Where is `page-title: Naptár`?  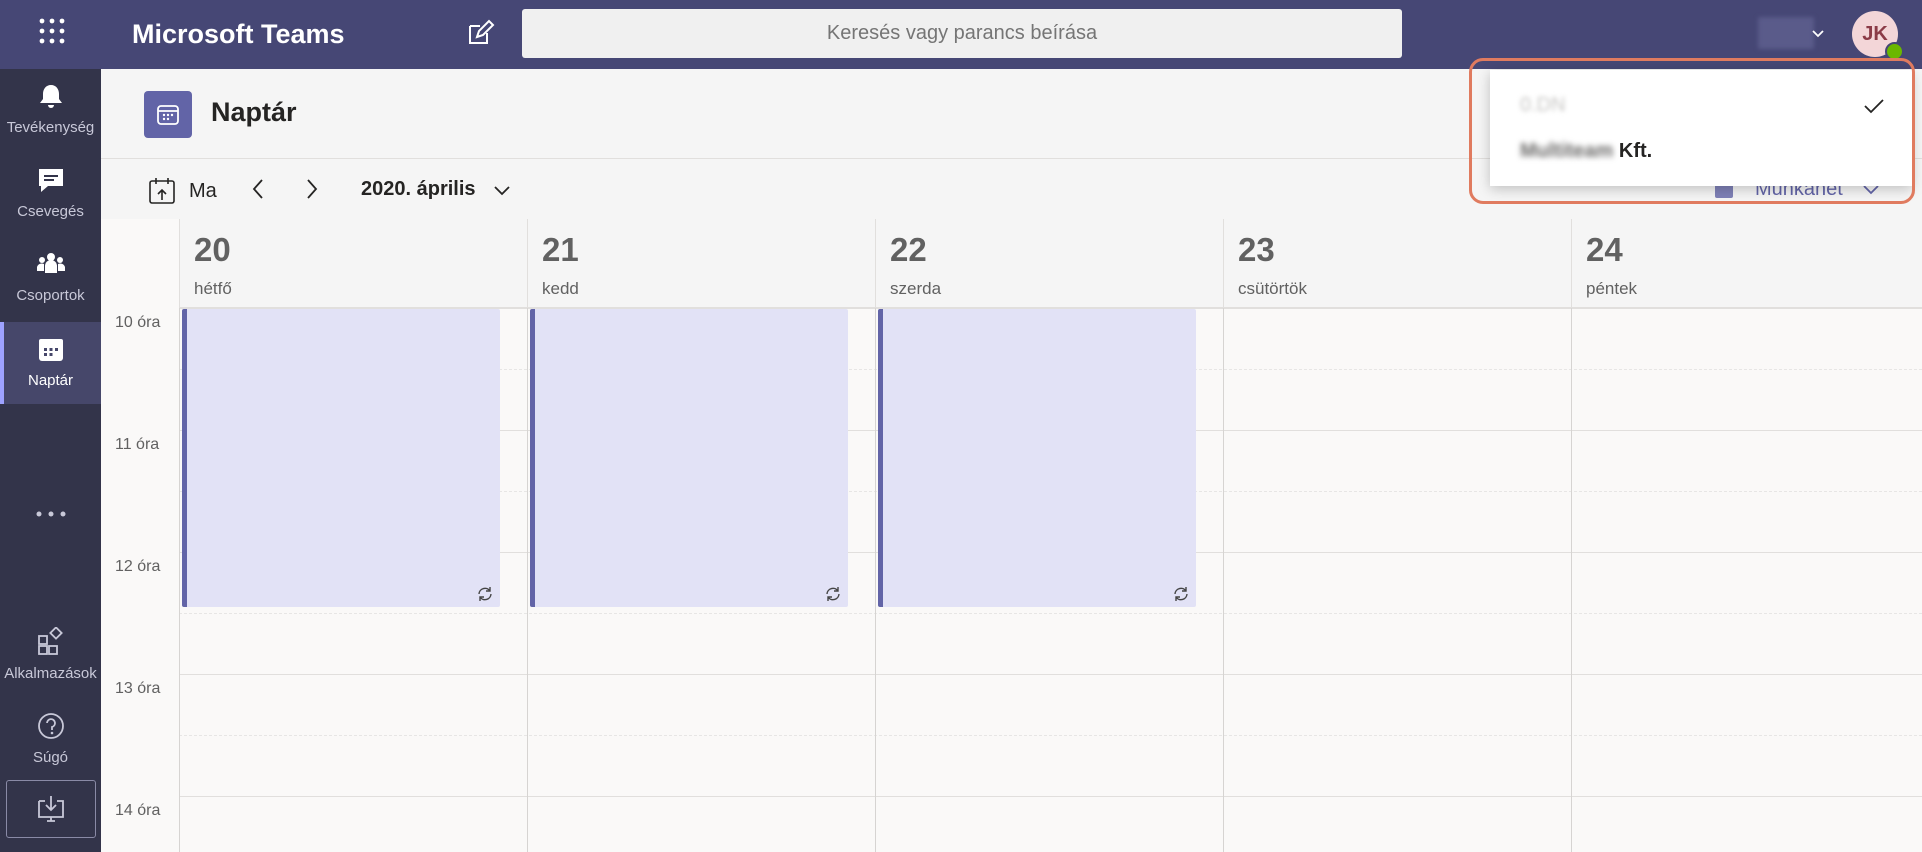
page-title: Naptár is located at coordinates (254, 112).